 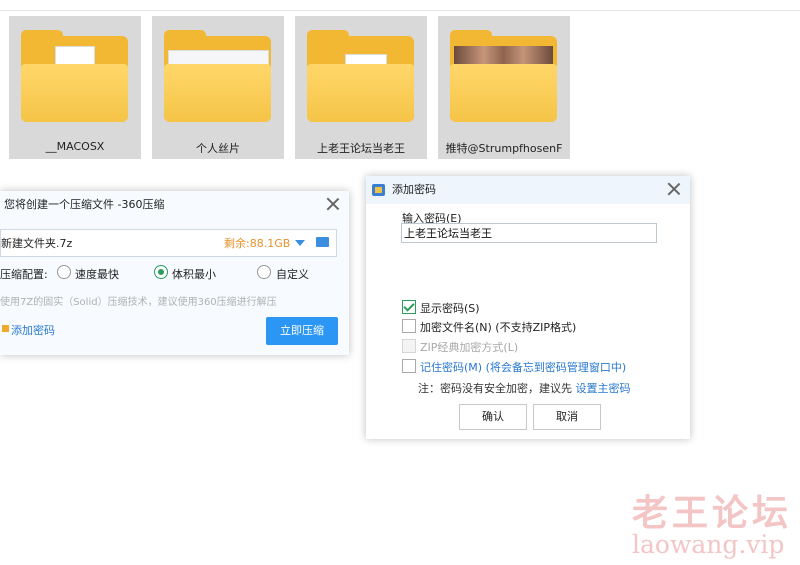 I want to click on top-divider, so click(x=400, y=5).